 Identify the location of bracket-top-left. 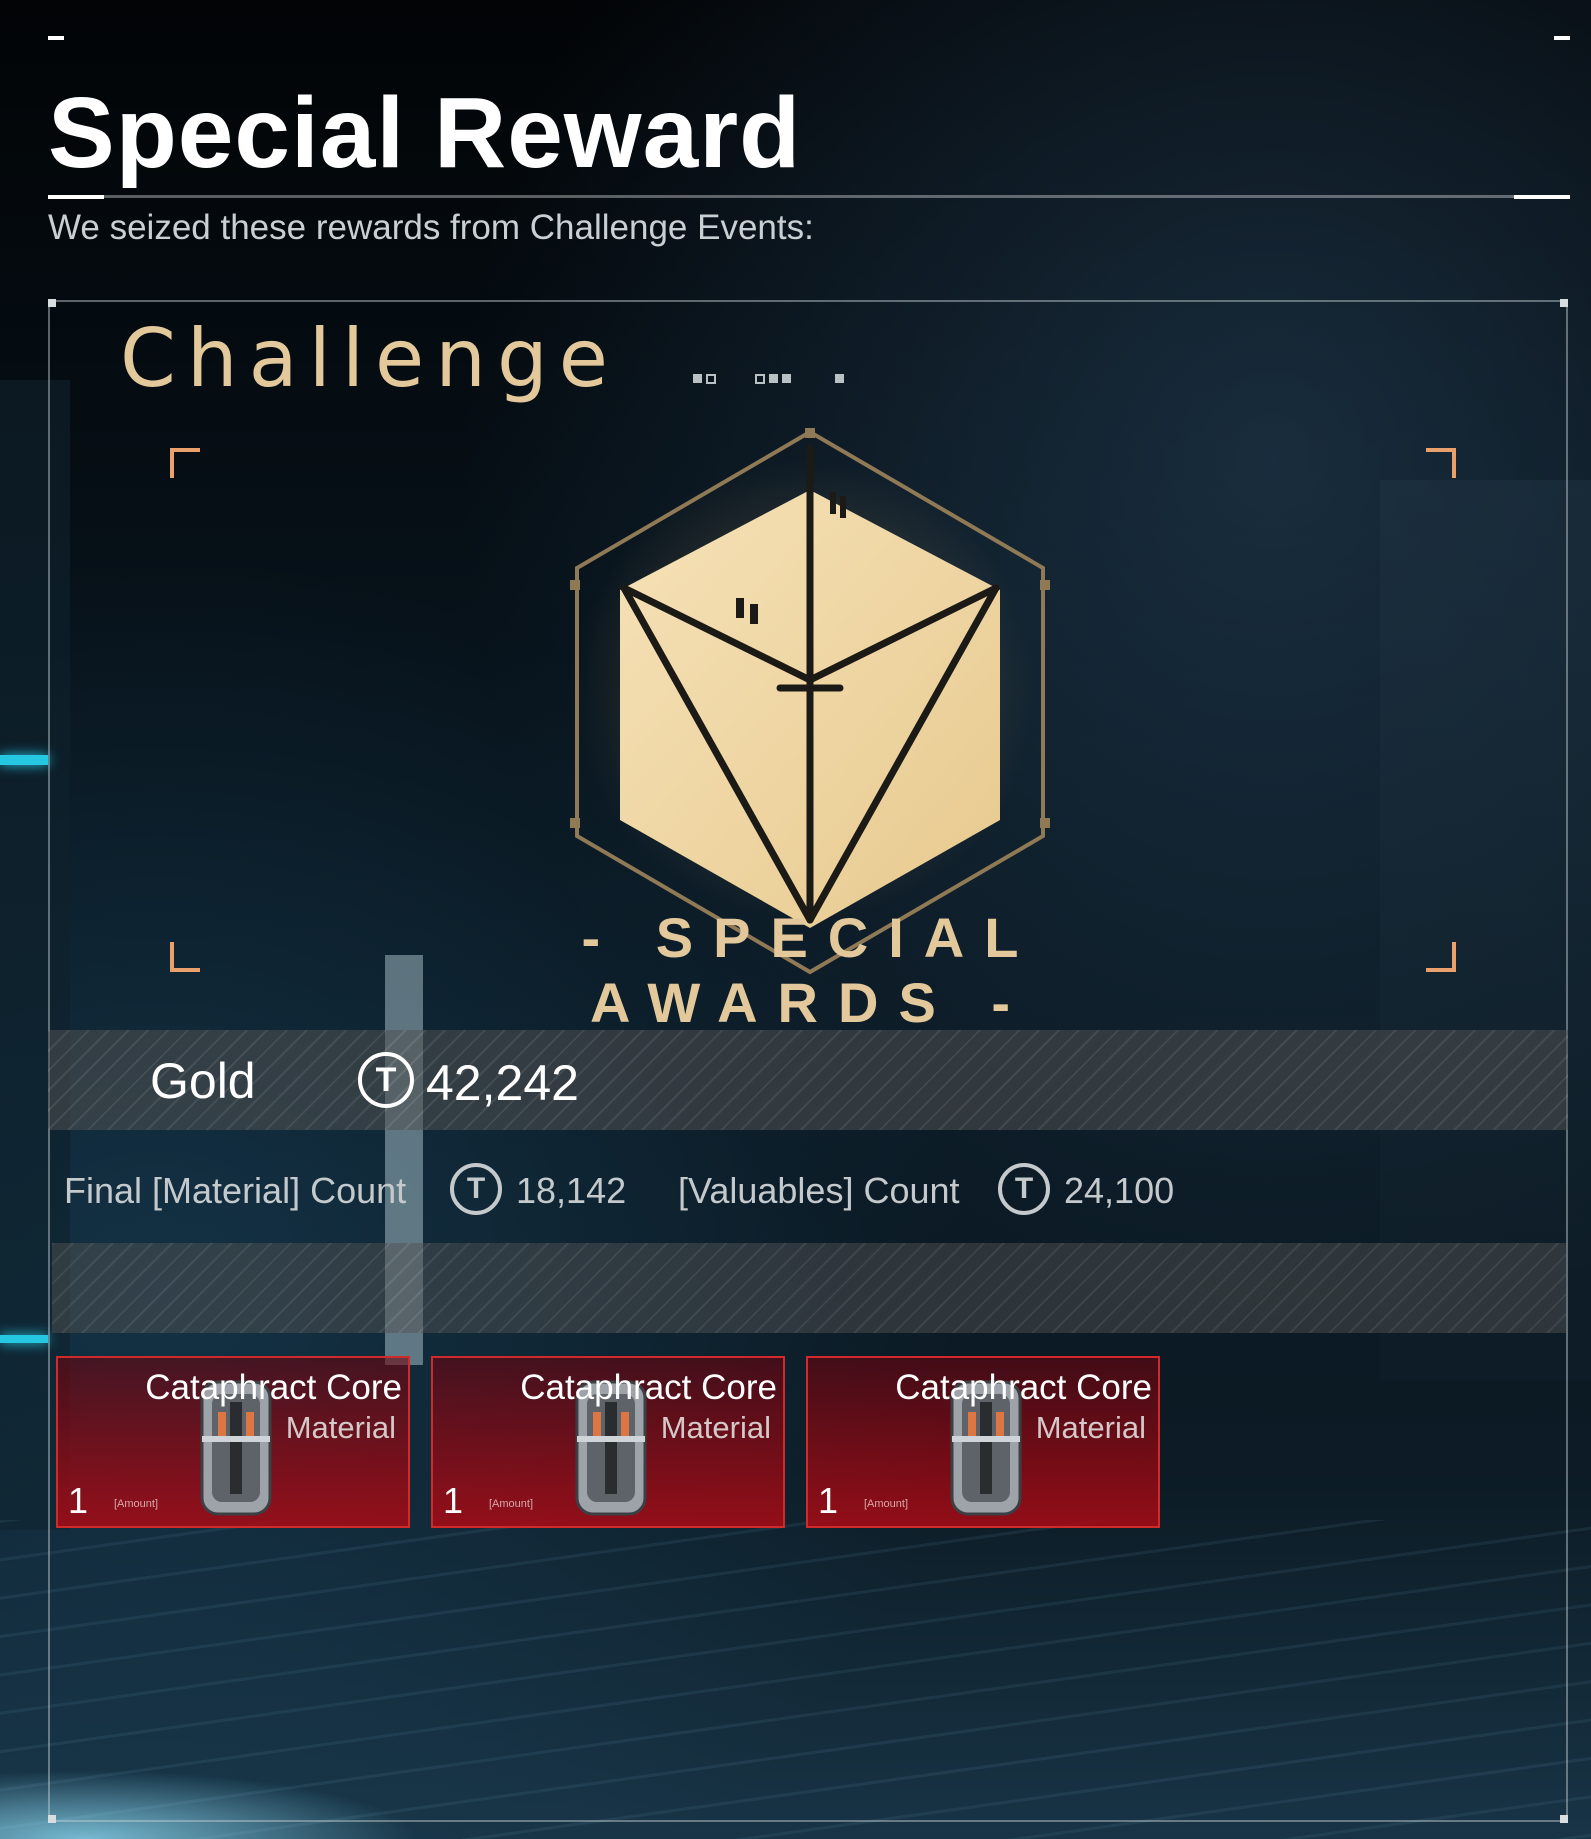
(185, 463).